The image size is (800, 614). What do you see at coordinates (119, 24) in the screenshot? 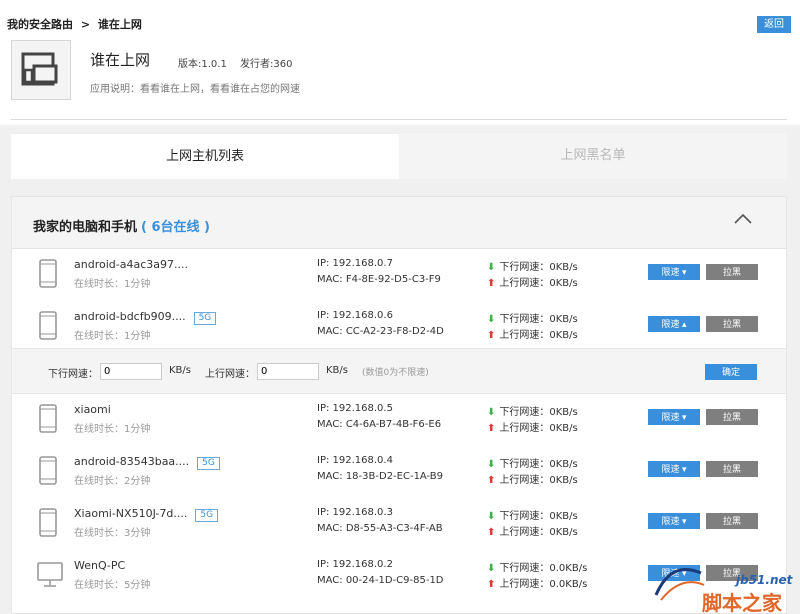
I see `breadcrumb-current: 谁在上网` at bounding box center [119, 24].